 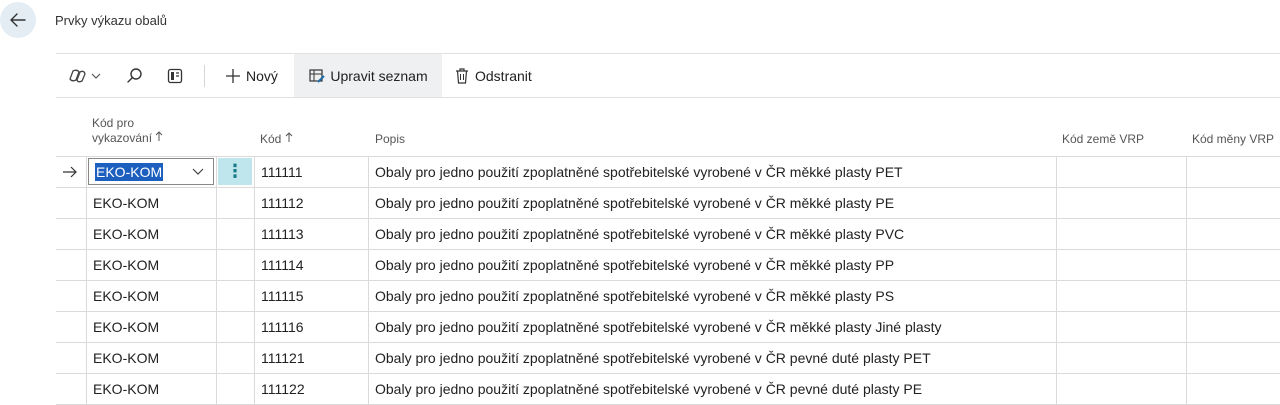 What do you see at coordinates (129, 171) in the screenshot?
I see `report-code-value: EKO-KOM` at bounding box center [129, 171].